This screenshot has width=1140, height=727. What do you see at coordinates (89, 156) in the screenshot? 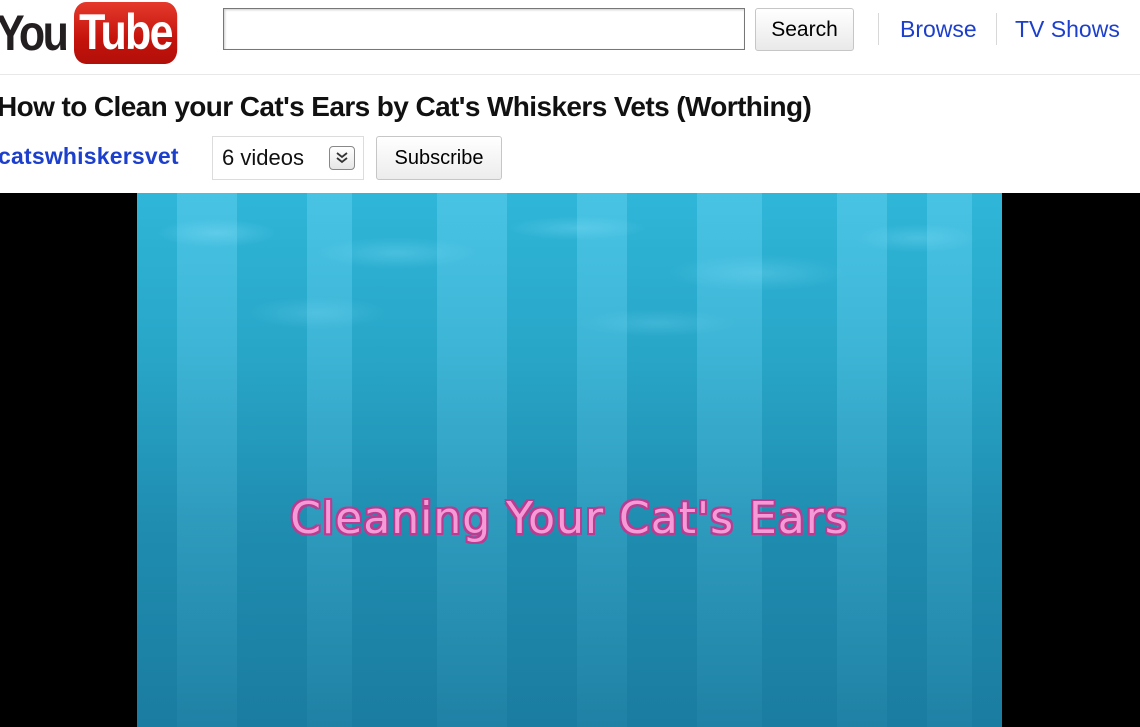
I see `channel-link: catswhiskersvet` at bounding box center [89, 156].